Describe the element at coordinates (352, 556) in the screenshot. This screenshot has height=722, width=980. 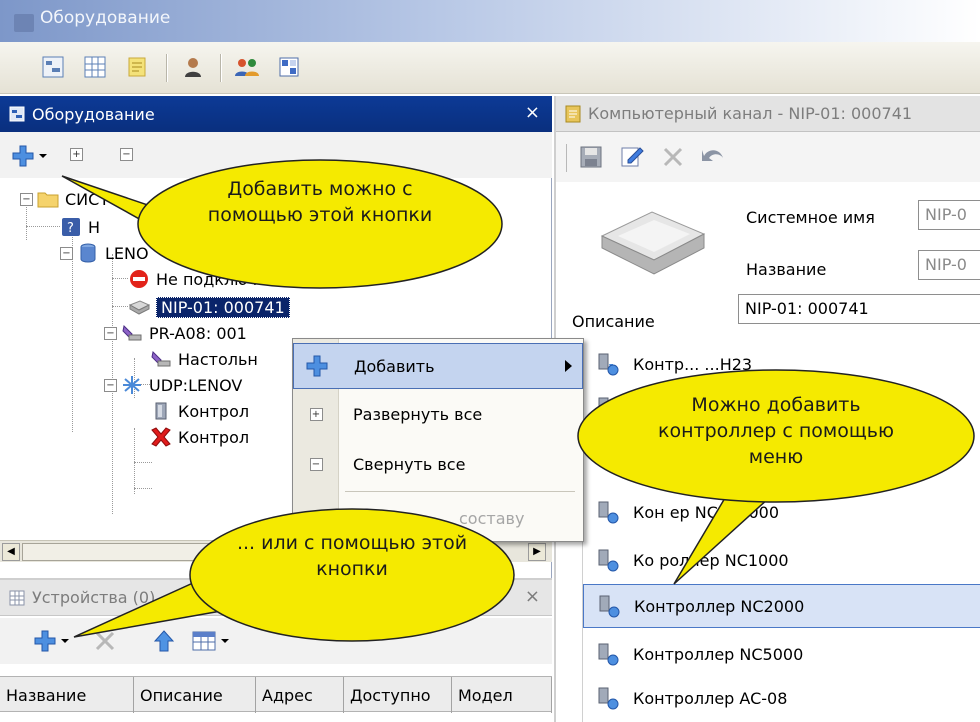
I see `callout-or-button: ... или с помощью этой кнопки` at that location.